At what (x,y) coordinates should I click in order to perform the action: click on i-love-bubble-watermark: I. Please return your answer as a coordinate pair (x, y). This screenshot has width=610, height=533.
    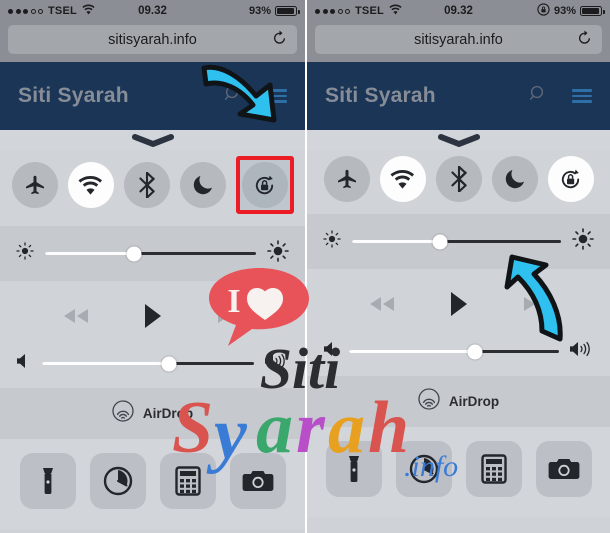
    Looking at the image, I should click on (259, 308).